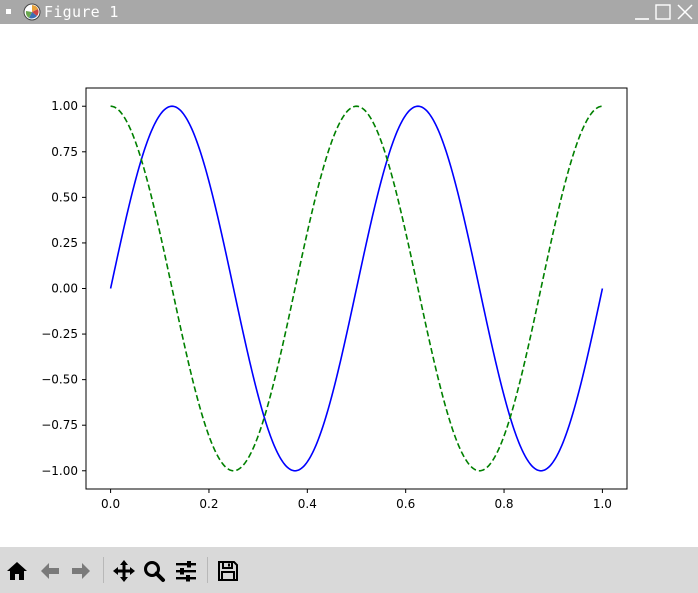 This screenshot has height=593, width=698. What do you see at coordinates (59, 334) in the screenshot?
I see `y-tick-label: −0.25` at bounding box center [59, 334].